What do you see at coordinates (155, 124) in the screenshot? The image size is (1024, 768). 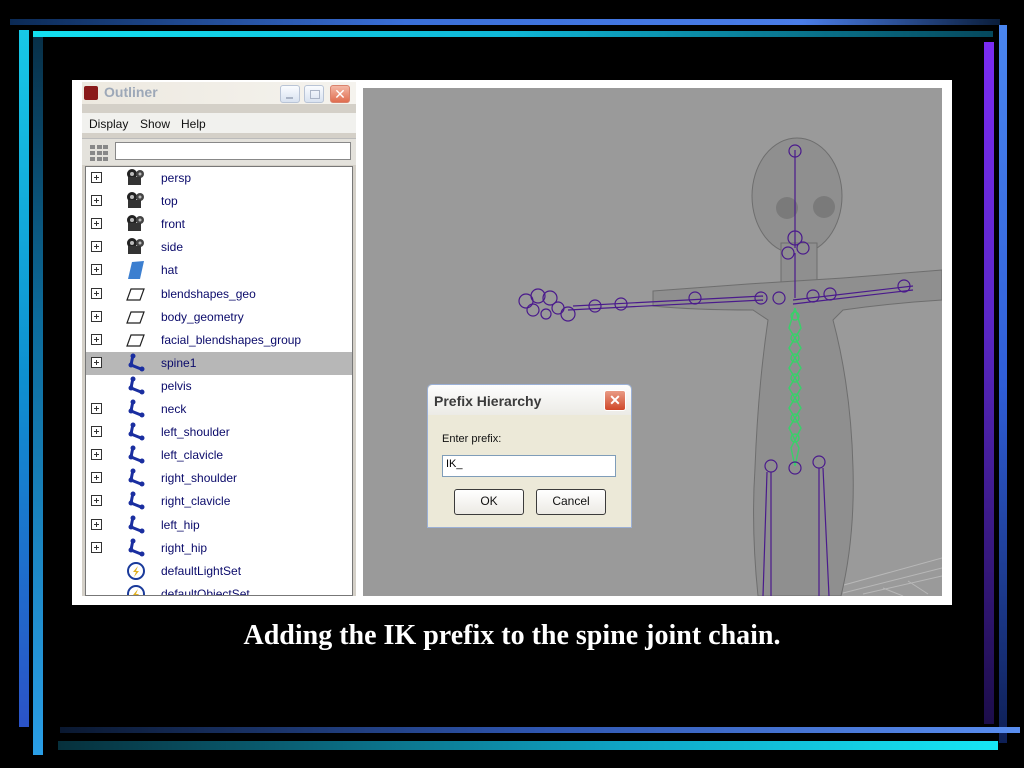 I see `menu-show: Show` at bounding box center [155, 124].